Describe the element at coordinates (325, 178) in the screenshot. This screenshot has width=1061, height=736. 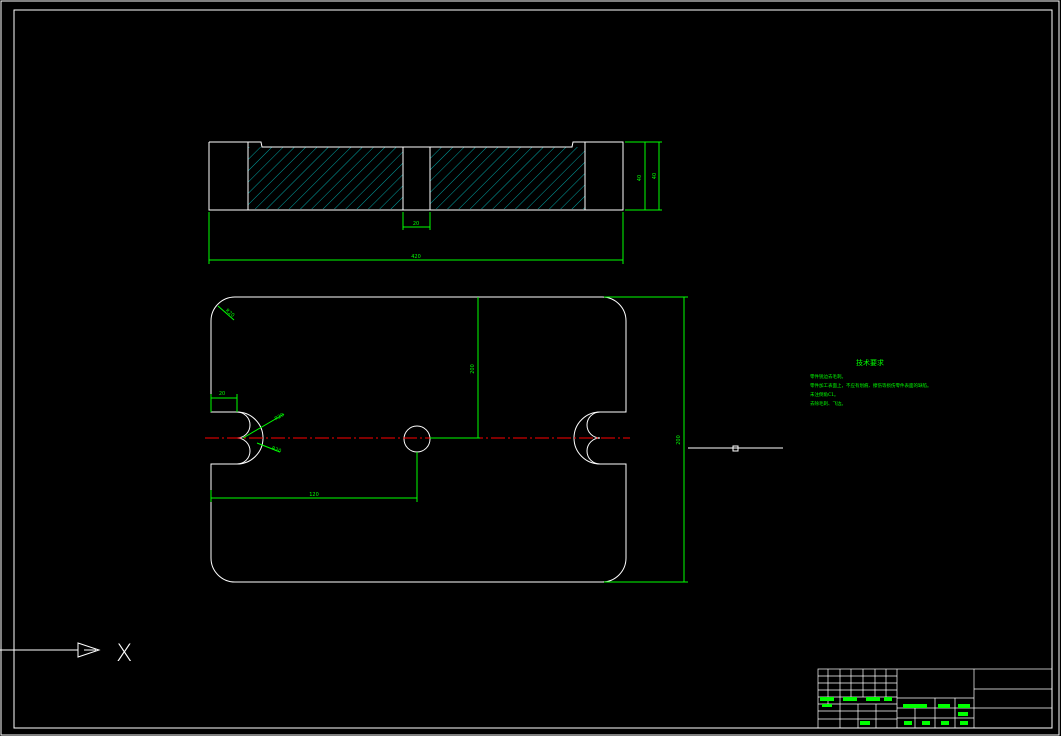
I see `section-hatch-left` at that location.